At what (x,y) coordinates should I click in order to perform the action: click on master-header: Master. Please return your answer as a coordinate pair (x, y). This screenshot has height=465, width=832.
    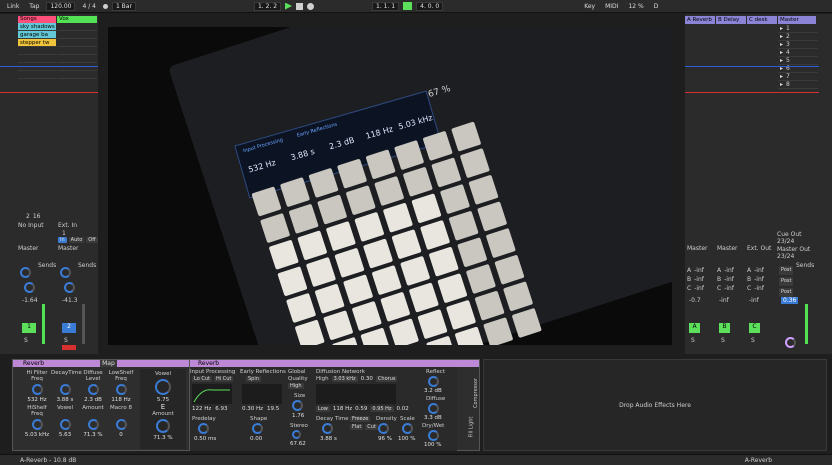
    Looking at the image, I should click on (797, 20).